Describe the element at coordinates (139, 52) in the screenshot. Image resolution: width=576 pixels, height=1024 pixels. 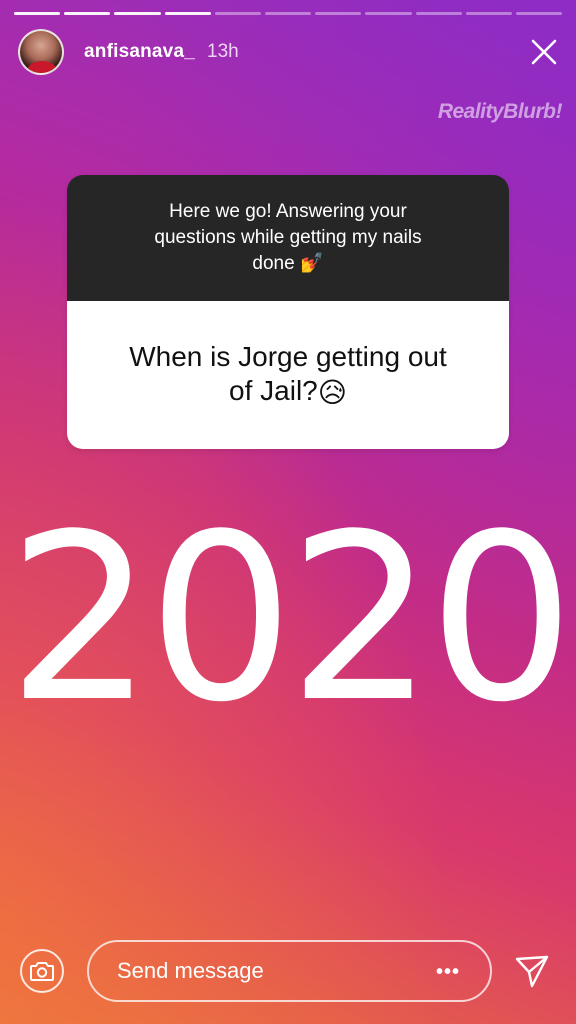
I see `username: anfisanava_` at that location.